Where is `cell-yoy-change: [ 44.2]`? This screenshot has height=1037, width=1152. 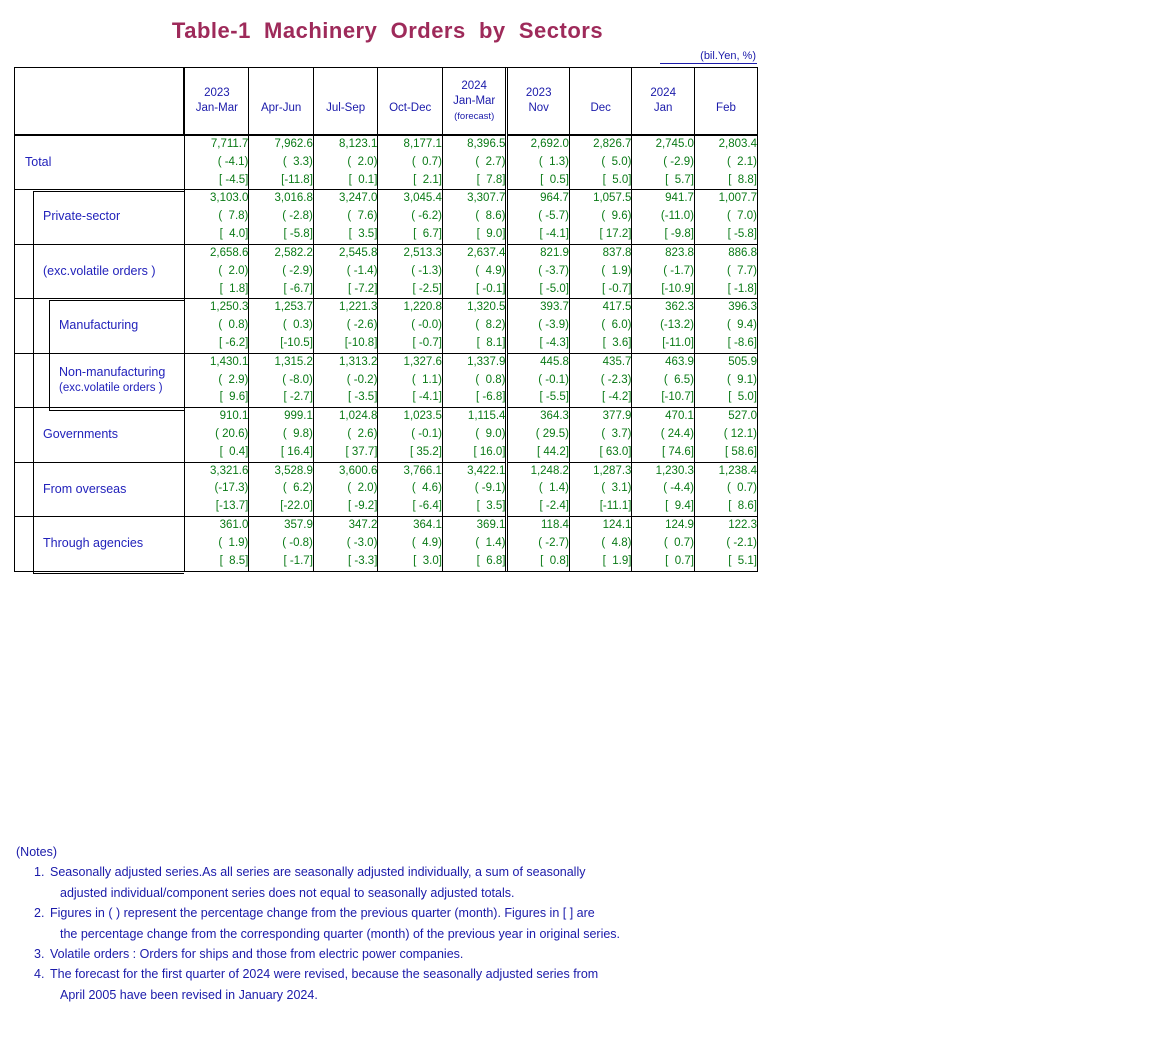 cell-yoy-change: [ 44.2] is located at coordinates (552, 451).